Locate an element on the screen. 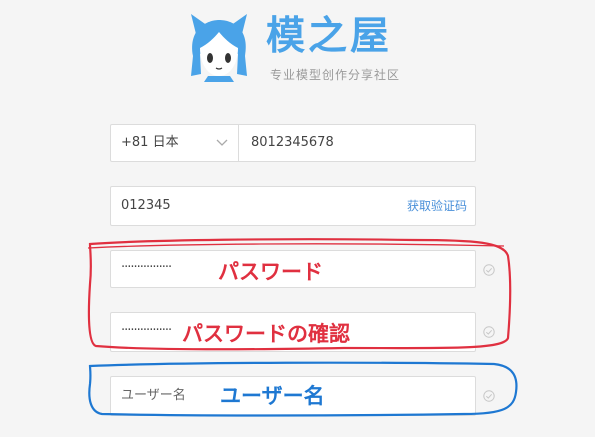 This screenshot has height=437, width=595. get-code-button: 获取验证码 is located at coordinates (437, 206).